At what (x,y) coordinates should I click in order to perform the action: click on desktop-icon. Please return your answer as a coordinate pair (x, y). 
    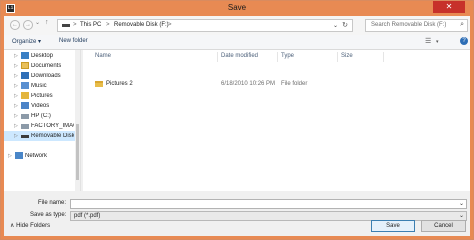
    Looking at the image, I should click on (25, 55).